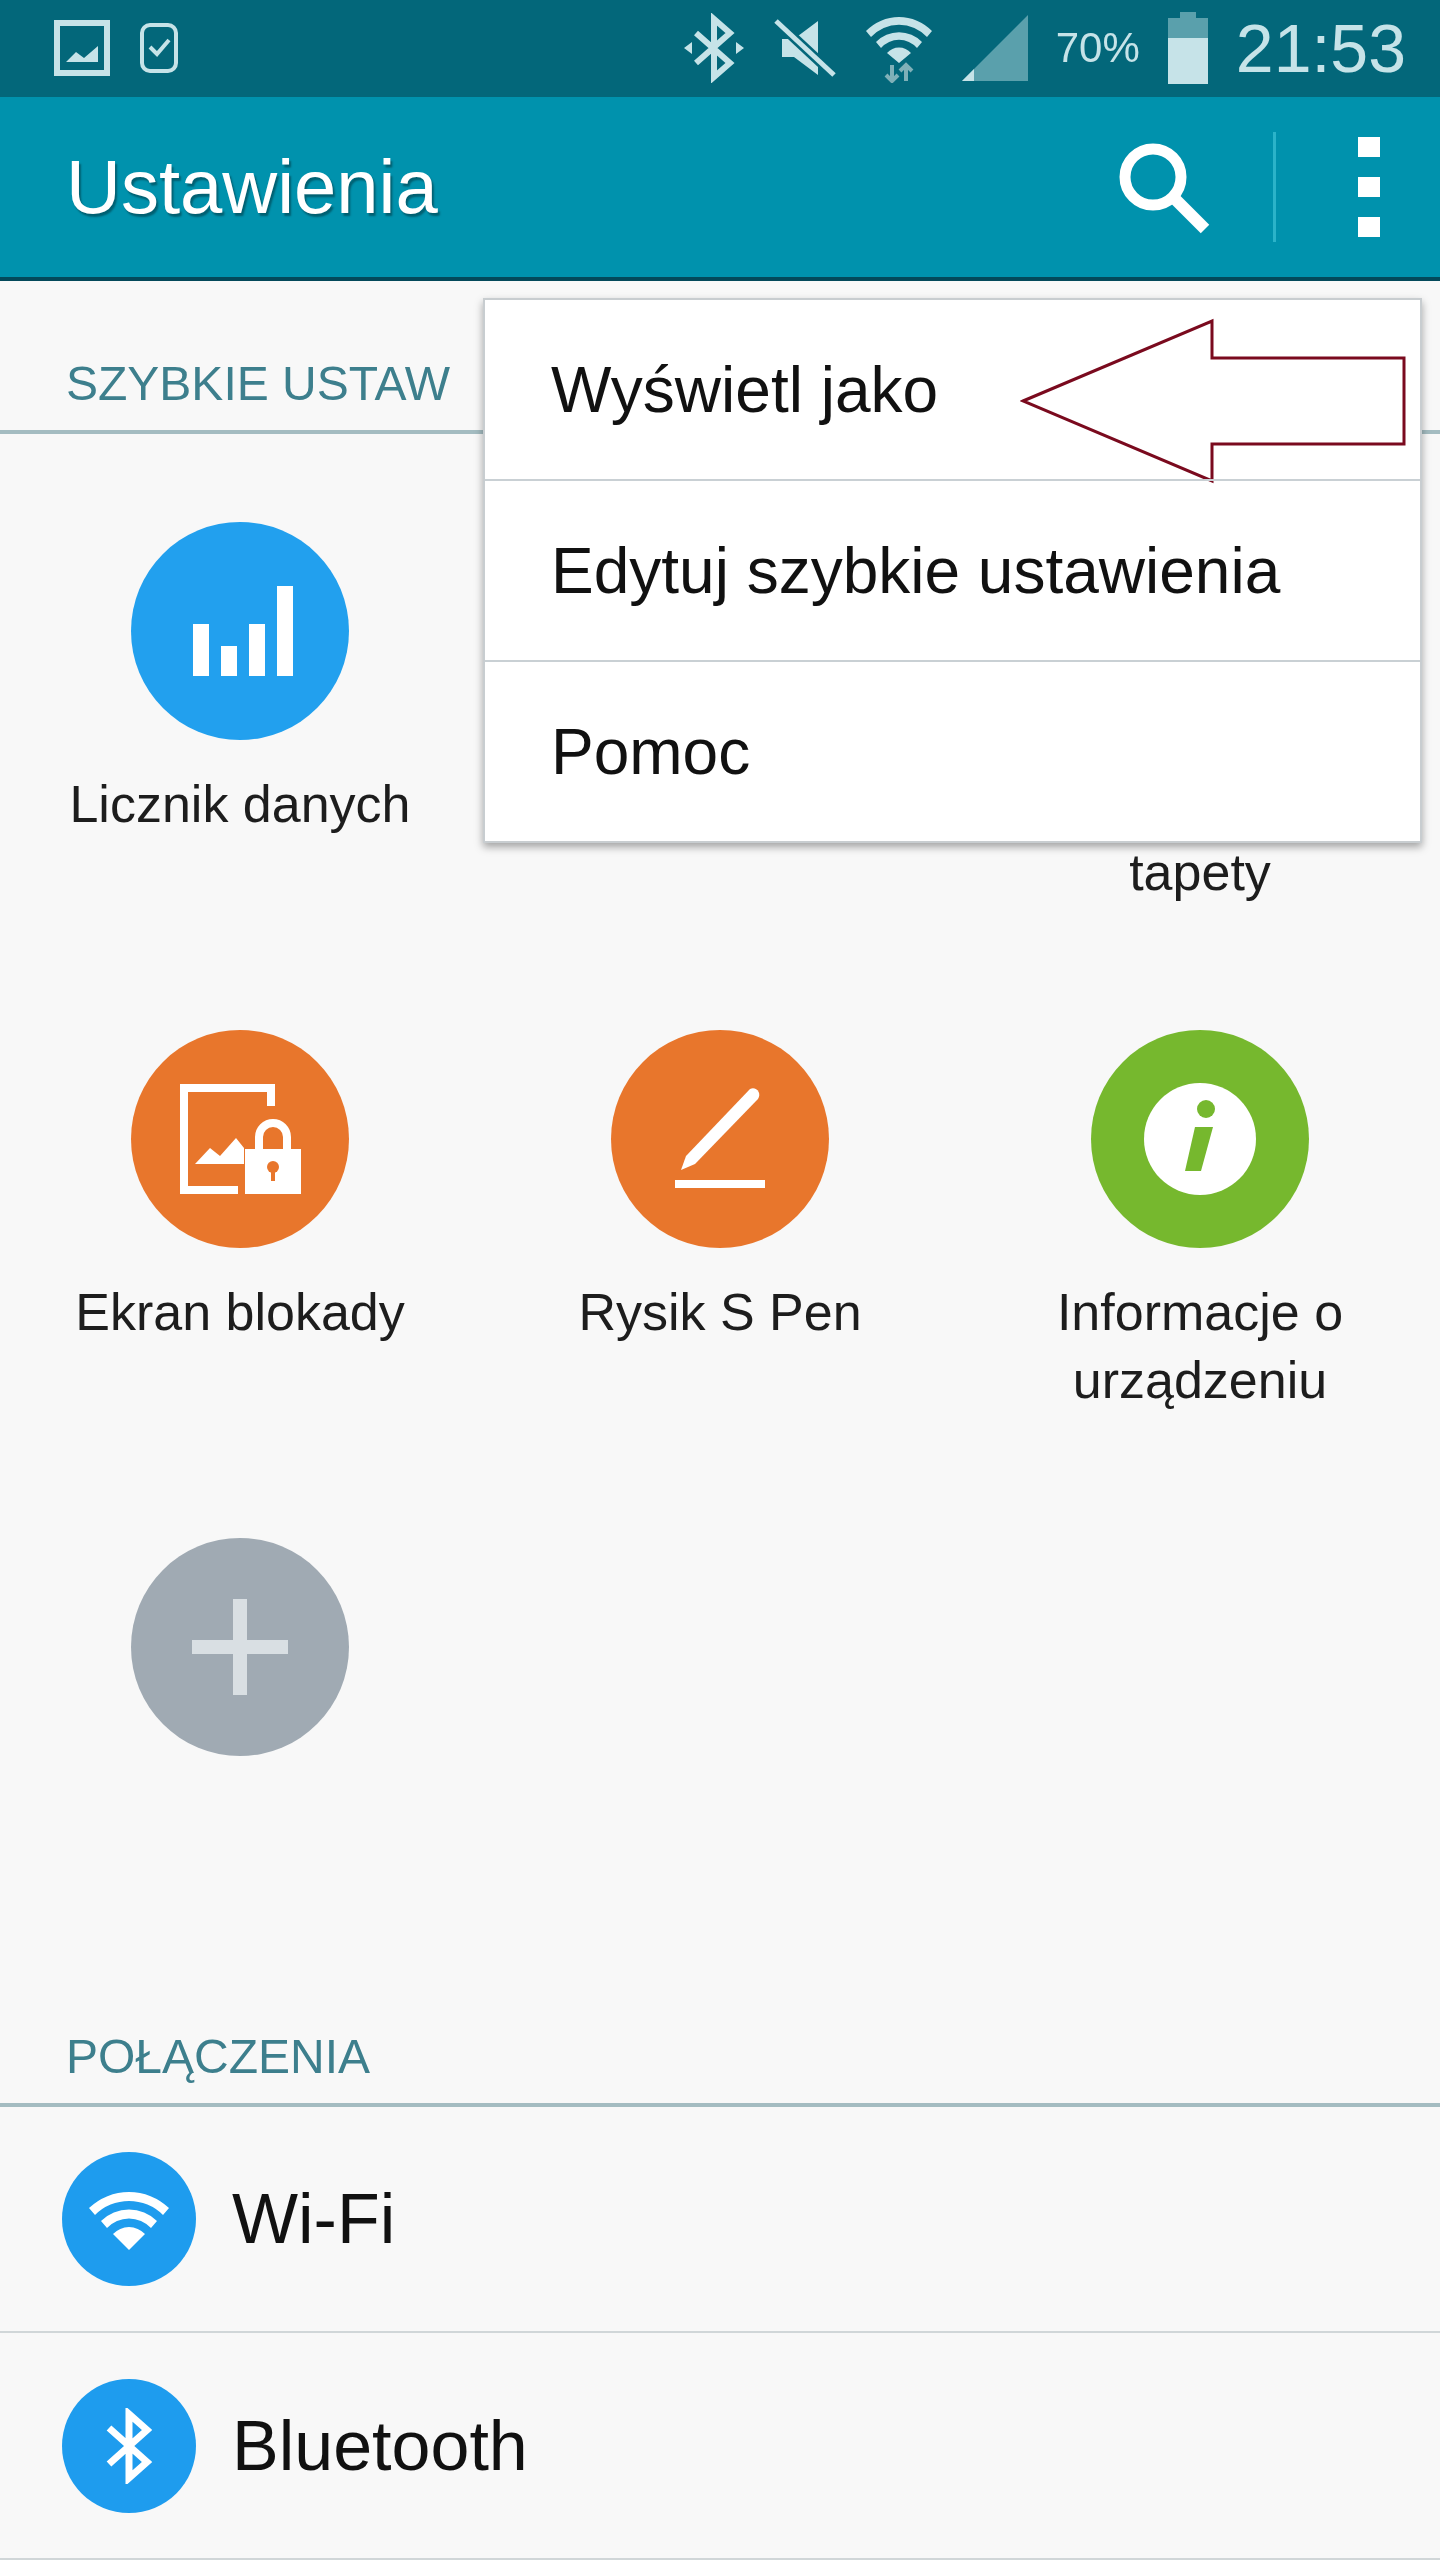  Describe the element at coordinates (258, 383) in the screenshot. I see `section-header: SZYBKIE USTAW` at that location.